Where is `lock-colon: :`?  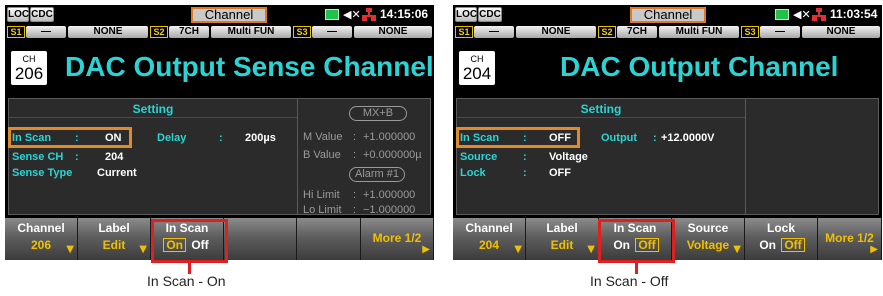 lock-colon: : is located at coordinates (525, 173).